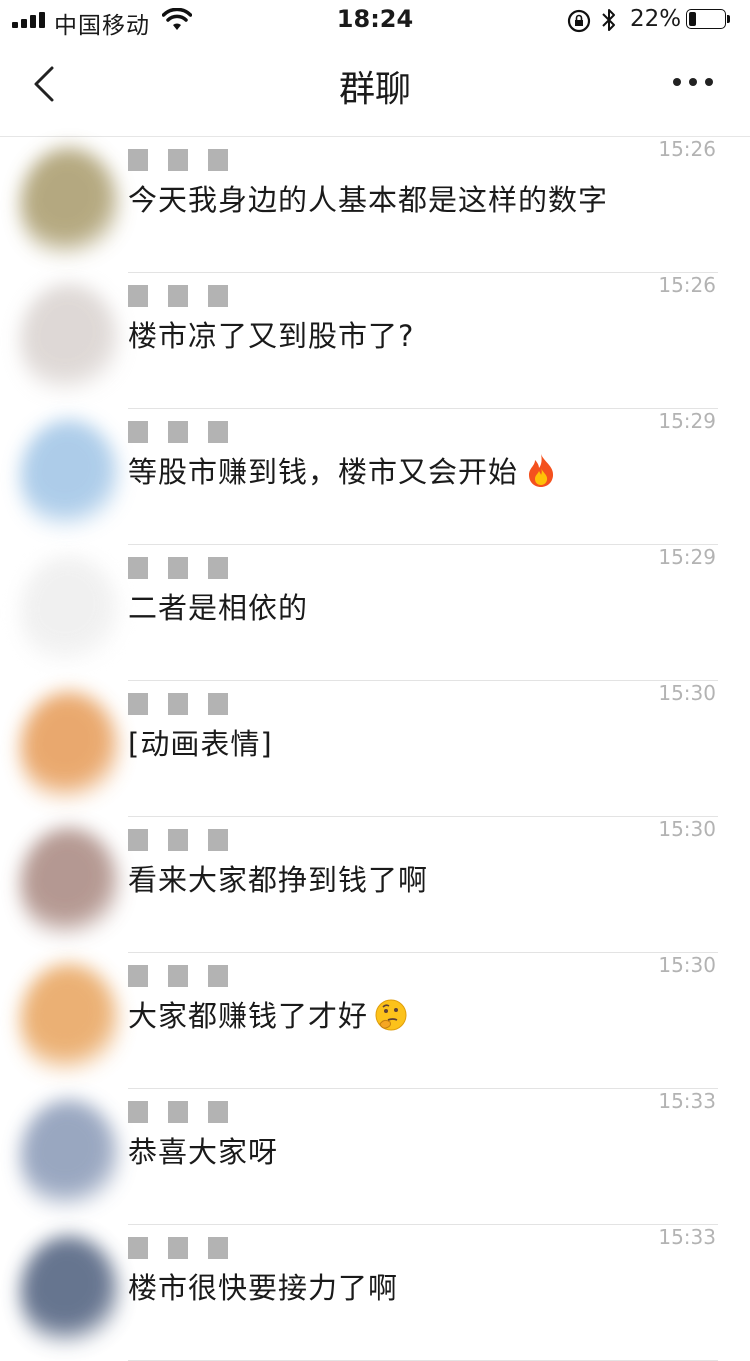  What do you see at coordinates (271, 336) in the screenshot?
I see `message-text: 楼市凉了又到股市了?` at bounding box center [271, 336].